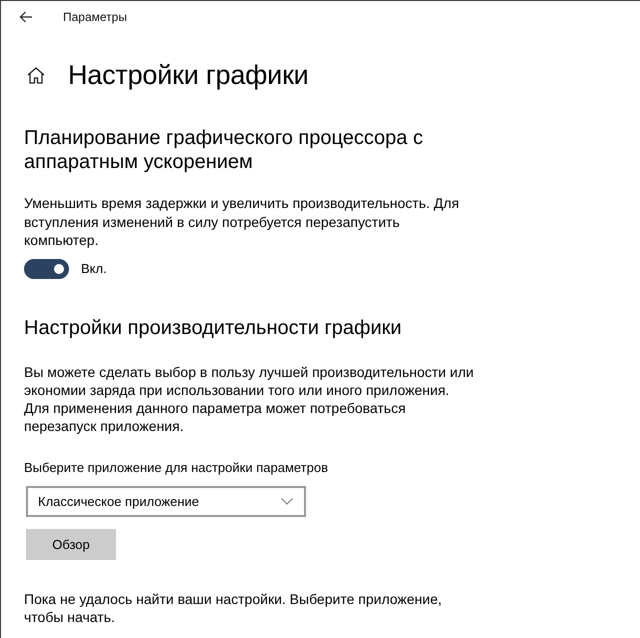 Image resolution: width=640 pixels, height=638 pixels. Describe the element at coordinates (26, 17) in the screenshot. I see `back-arrow-icon` at that location.